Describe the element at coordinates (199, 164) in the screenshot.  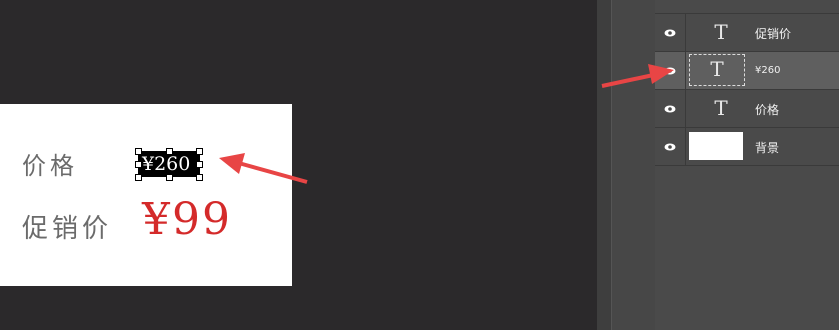
I see `transform-handle-mr` at that location.